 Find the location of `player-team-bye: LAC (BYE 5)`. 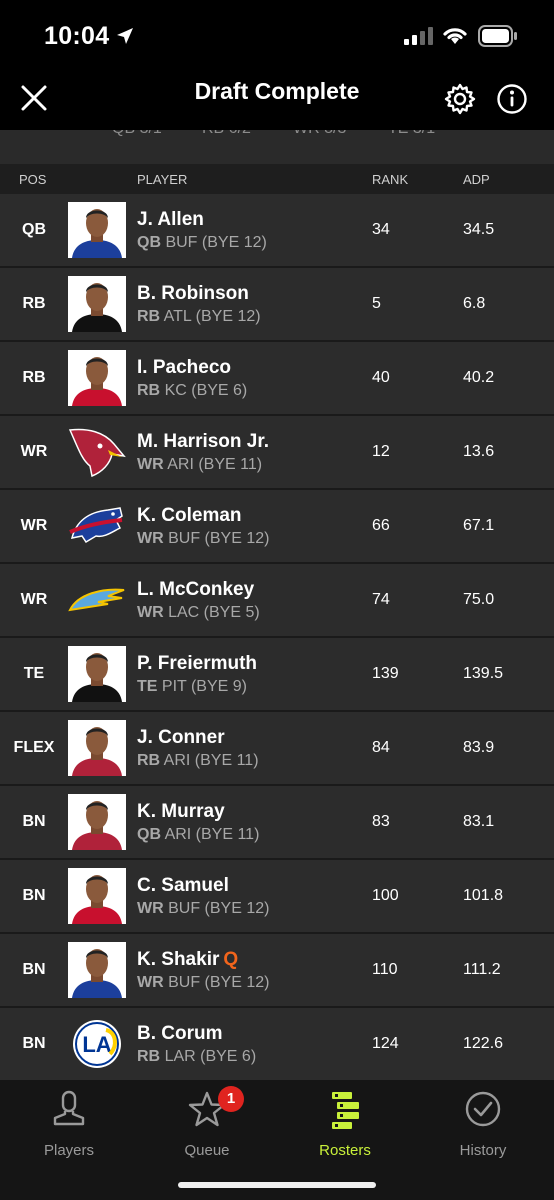

player-team-bye: LAC (BYE 5) is located at coordinates (214, 612).